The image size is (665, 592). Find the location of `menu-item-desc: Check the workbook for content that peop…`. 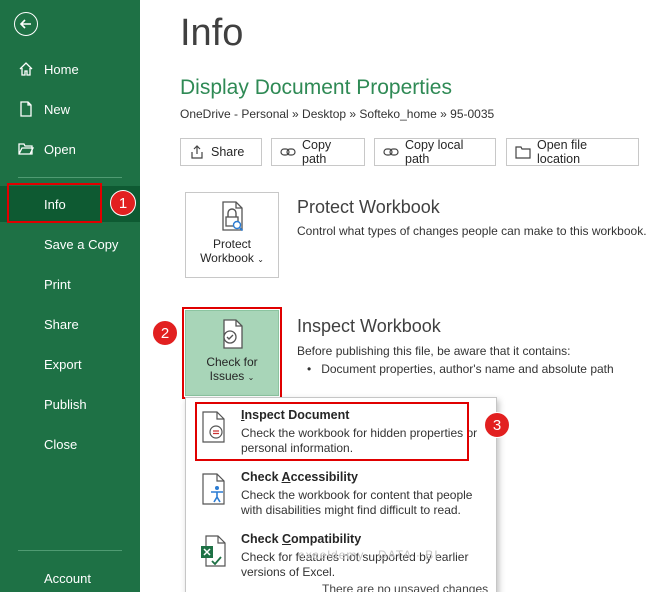

menu-item-desc: Check the workbook for content that peop… is located at coordinates (357, 502).